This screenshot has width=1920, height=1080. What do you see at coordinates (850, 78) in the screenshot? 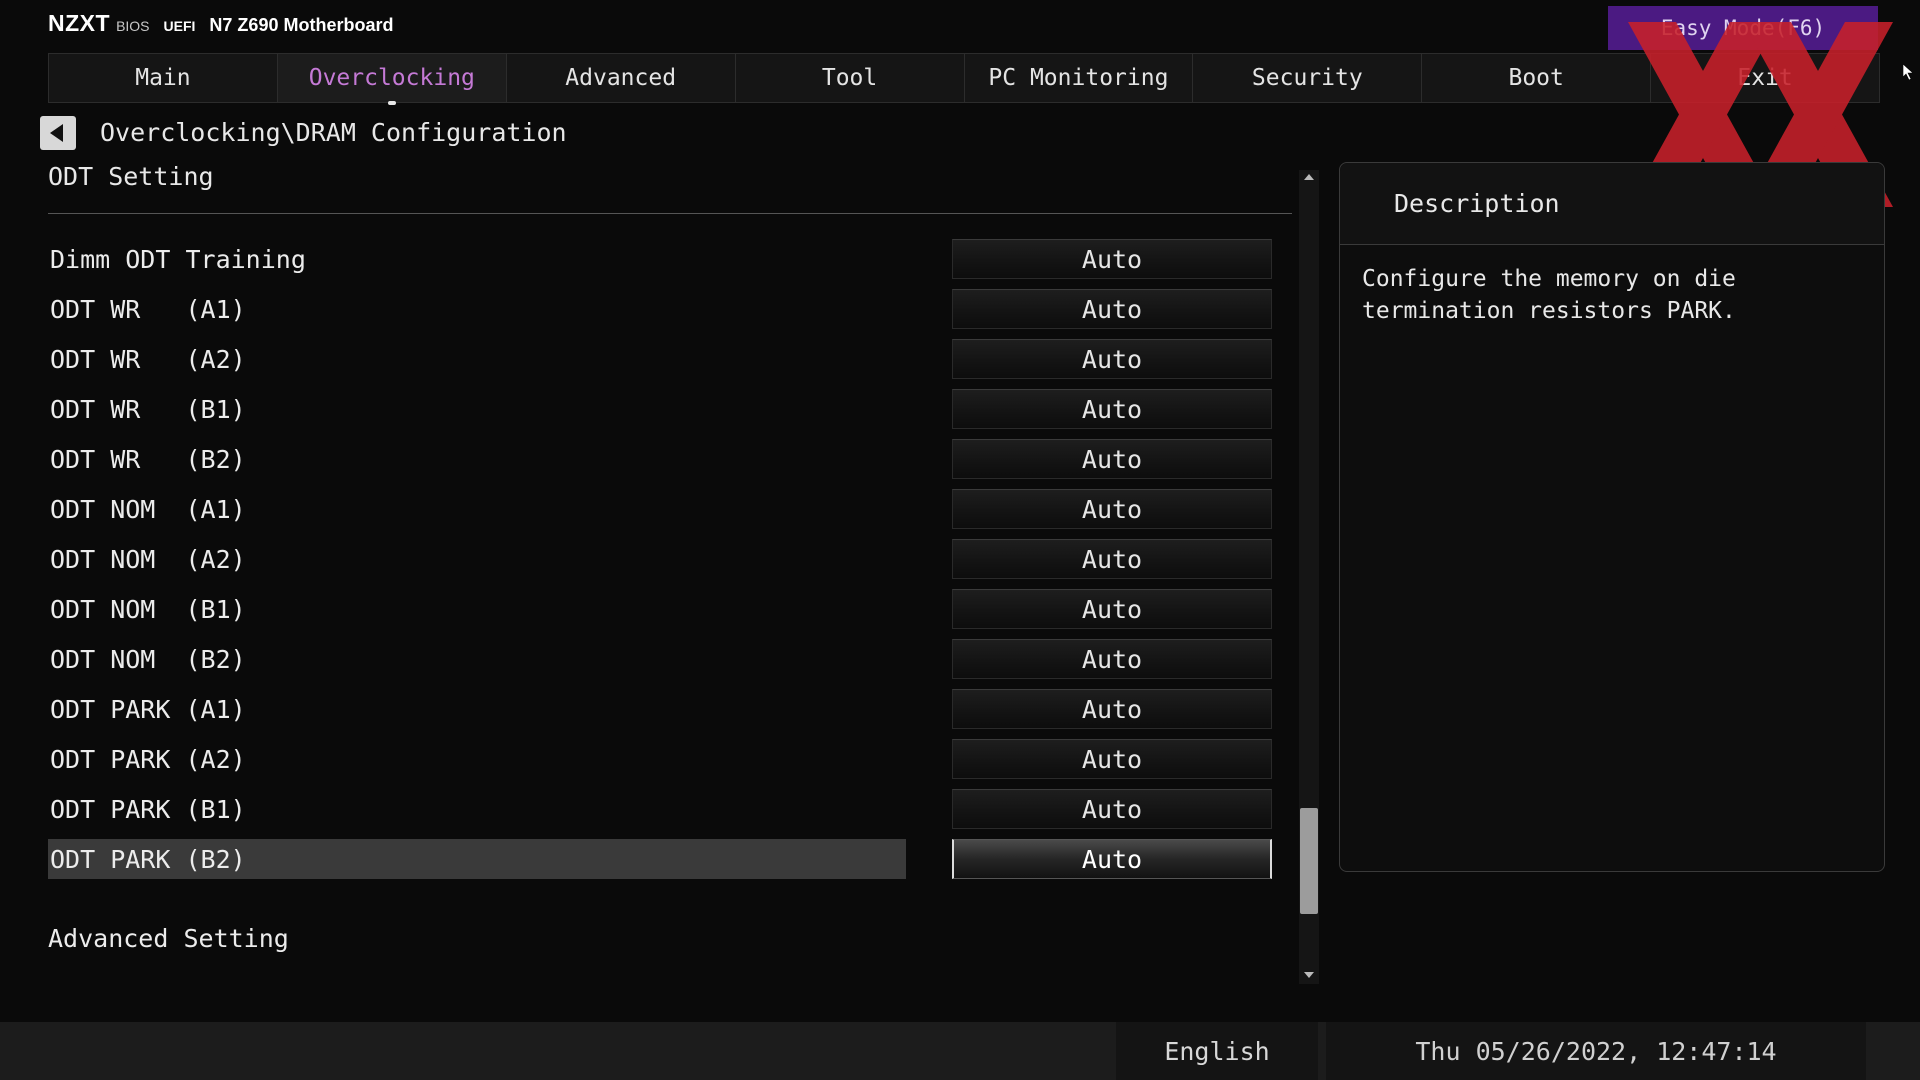
I see `tab-tool: Tool` at bounding box center [850, 78].